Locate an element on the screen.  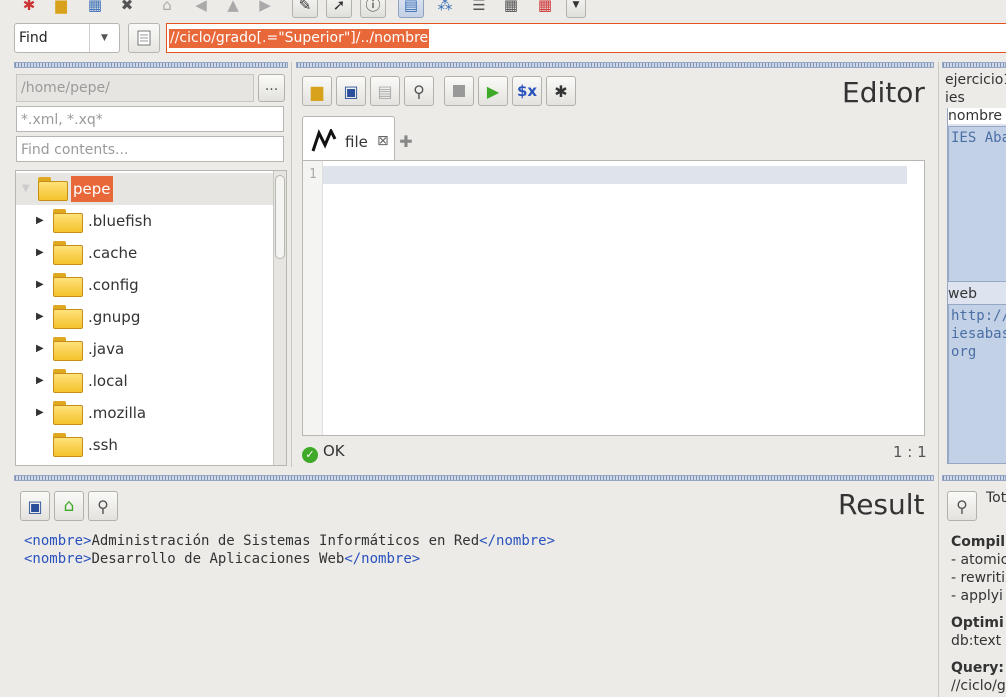
open-button: ▆ is located at coordinates (317, 91).